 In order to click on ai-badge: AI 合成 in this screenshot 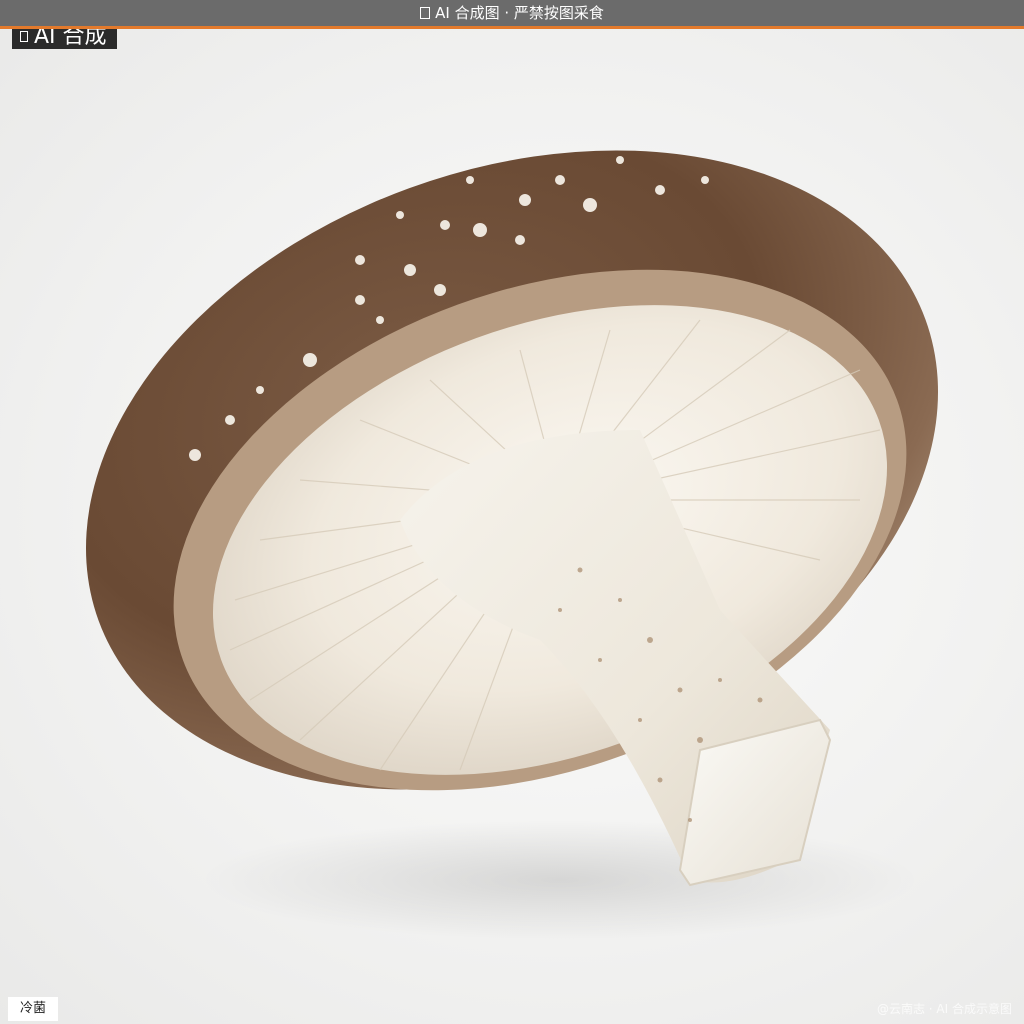, I will do `click(64, 39)`.